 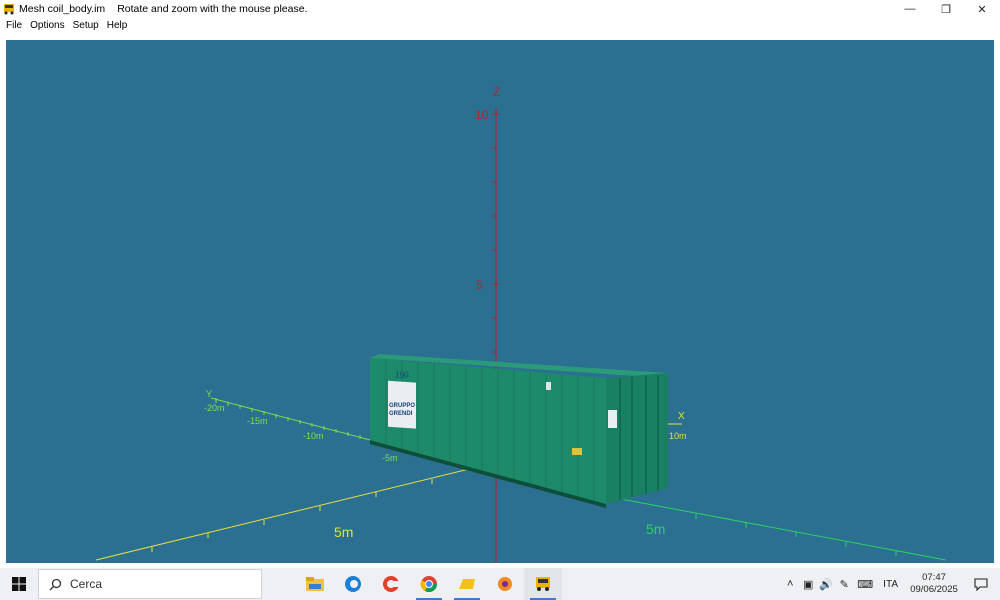 I want to click on clock-date: 09/06/2025, so click(x=934, y=589).